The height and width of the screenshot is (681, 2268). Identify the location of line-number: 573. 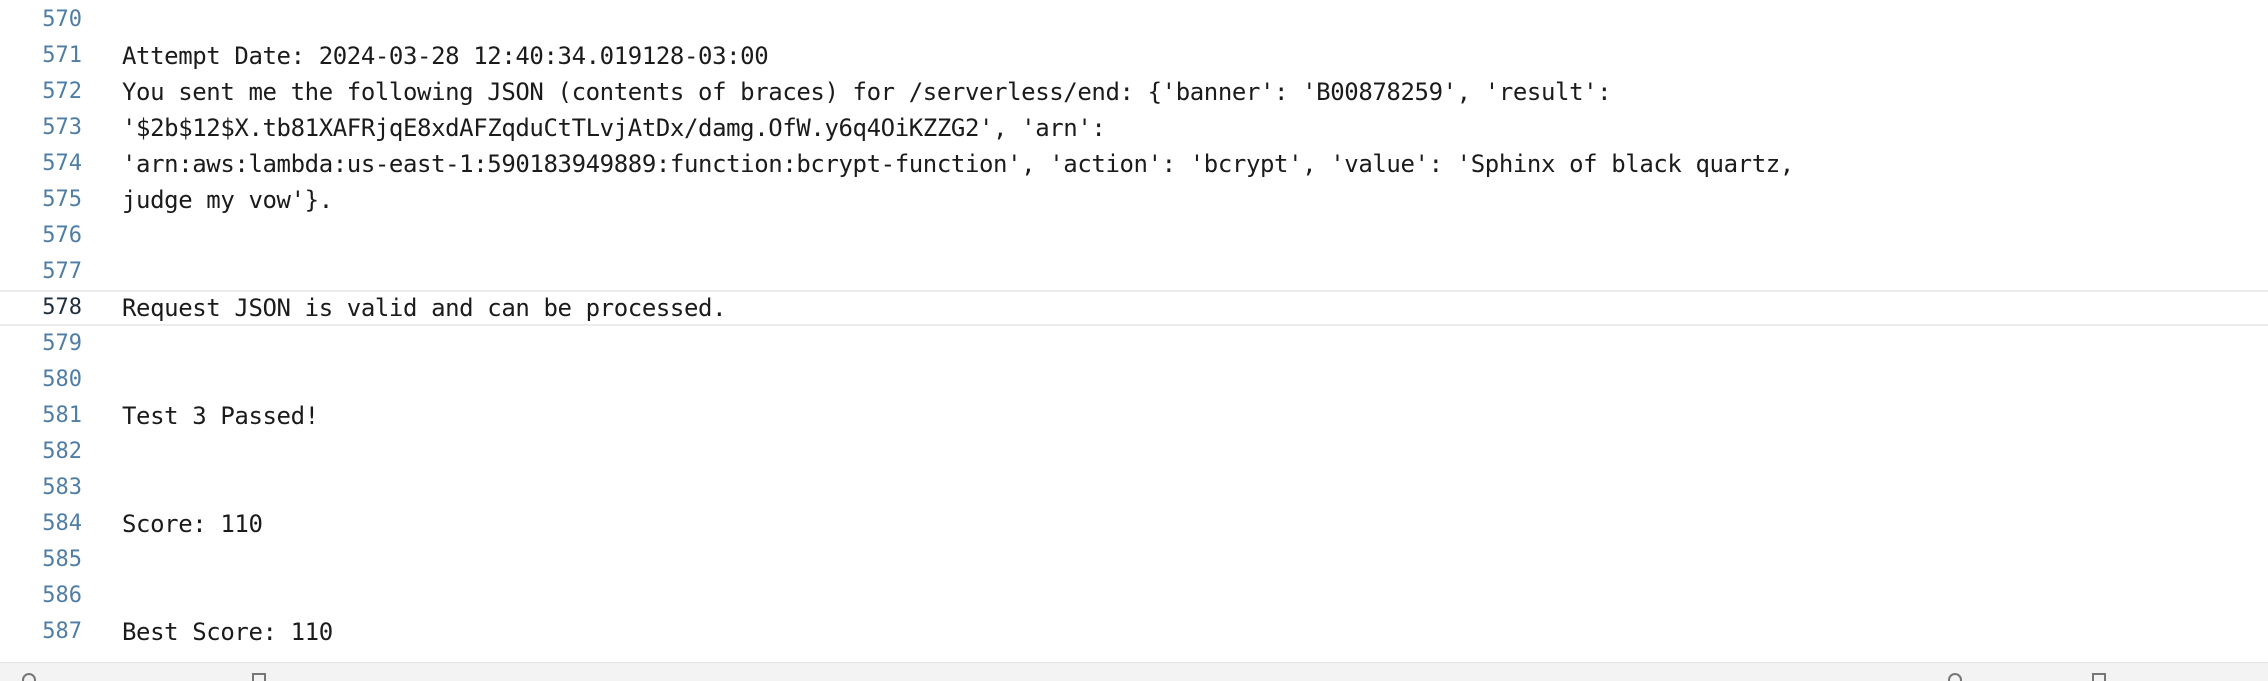
(62, 127).